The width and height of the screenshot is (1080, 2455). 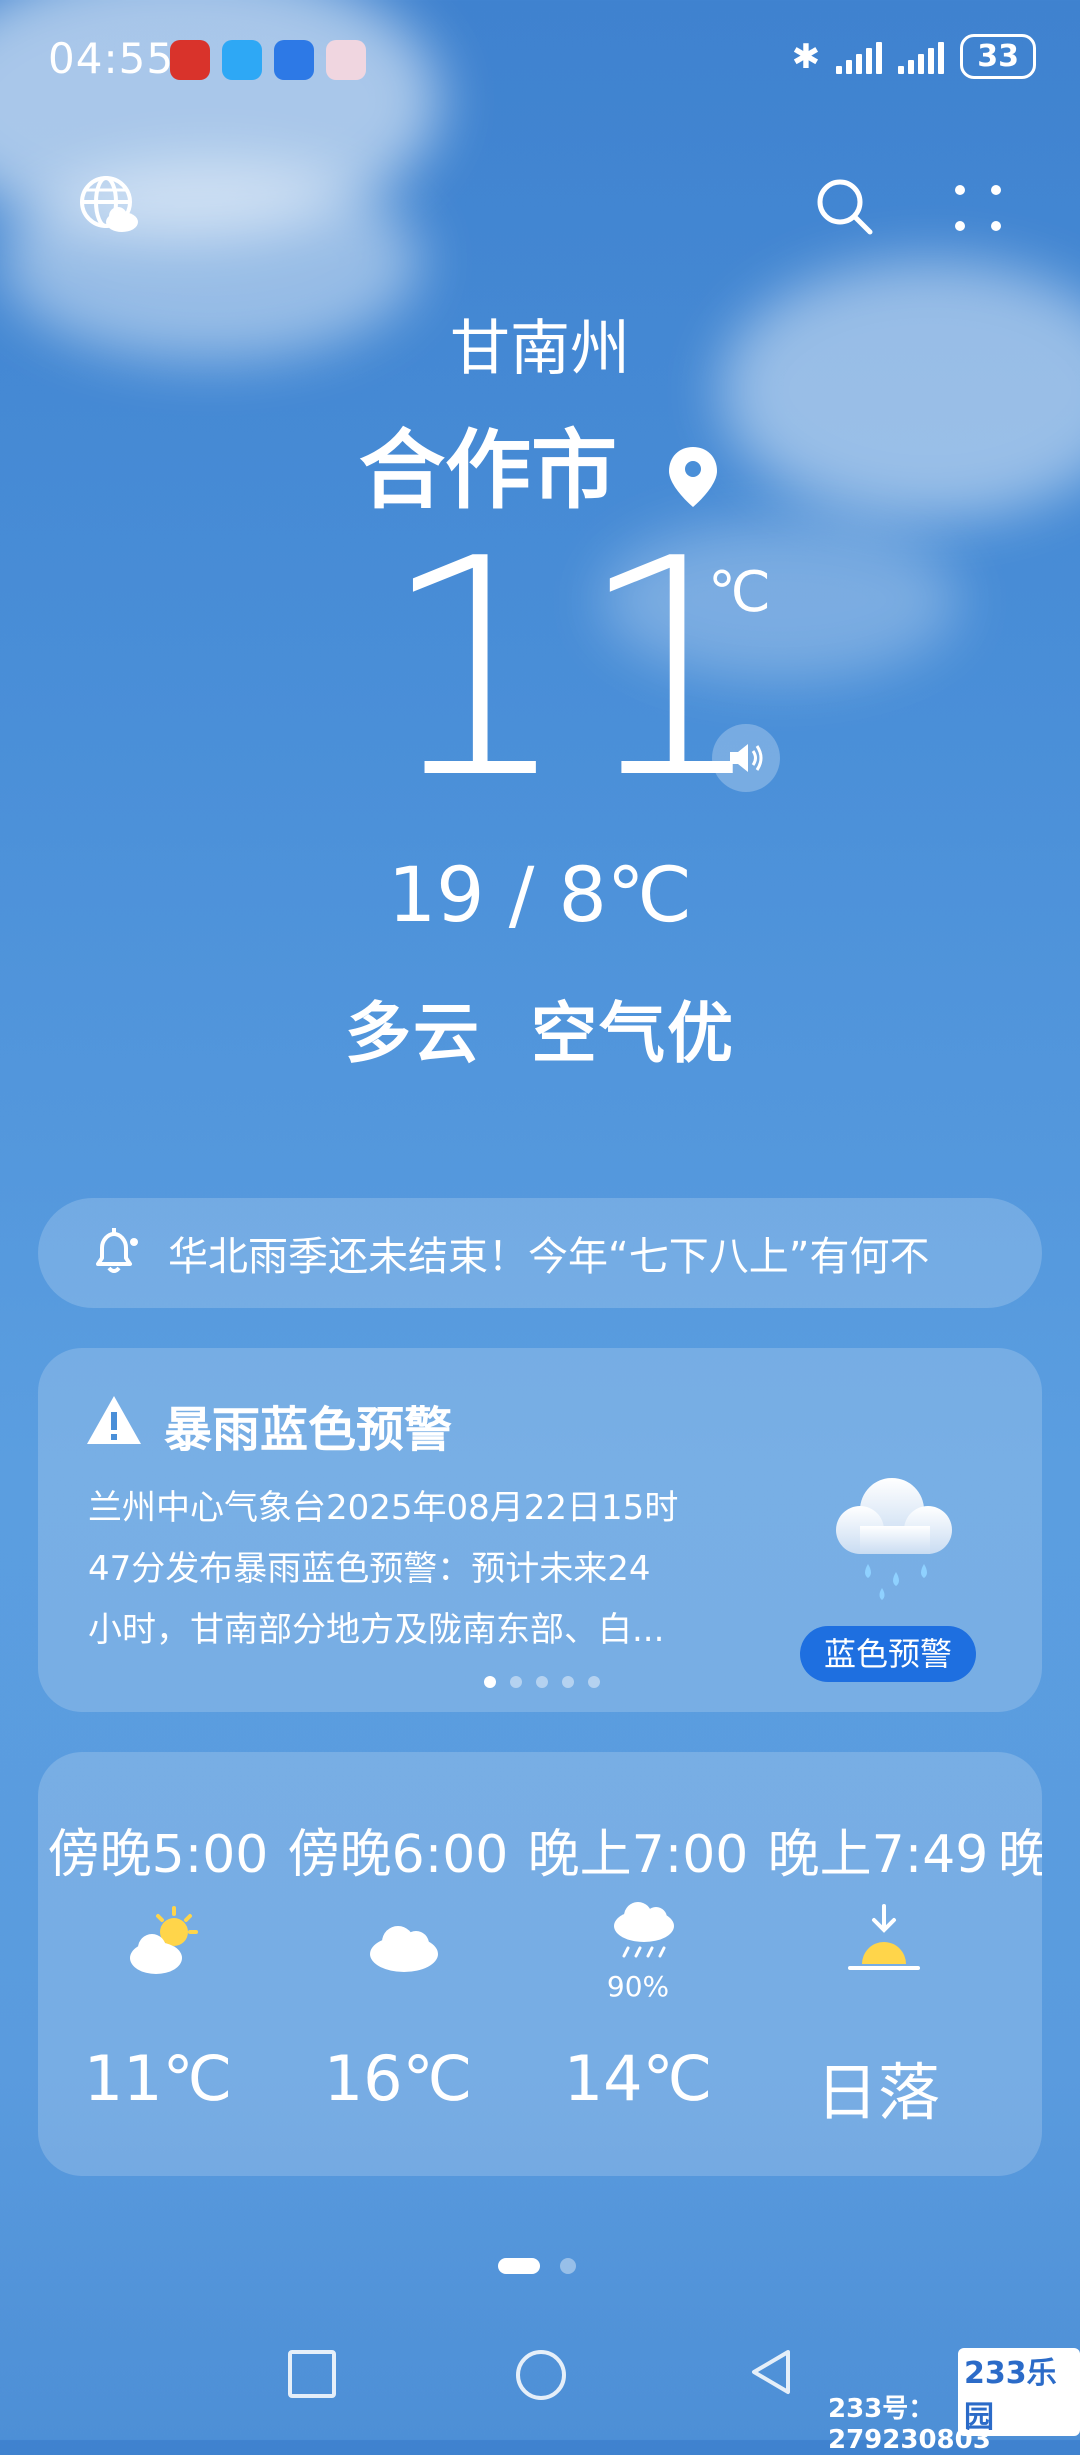 What do you see at coordinates (242, 60) in the screenshot?
I see `message-app-icon` at bounding box center [242, 60].